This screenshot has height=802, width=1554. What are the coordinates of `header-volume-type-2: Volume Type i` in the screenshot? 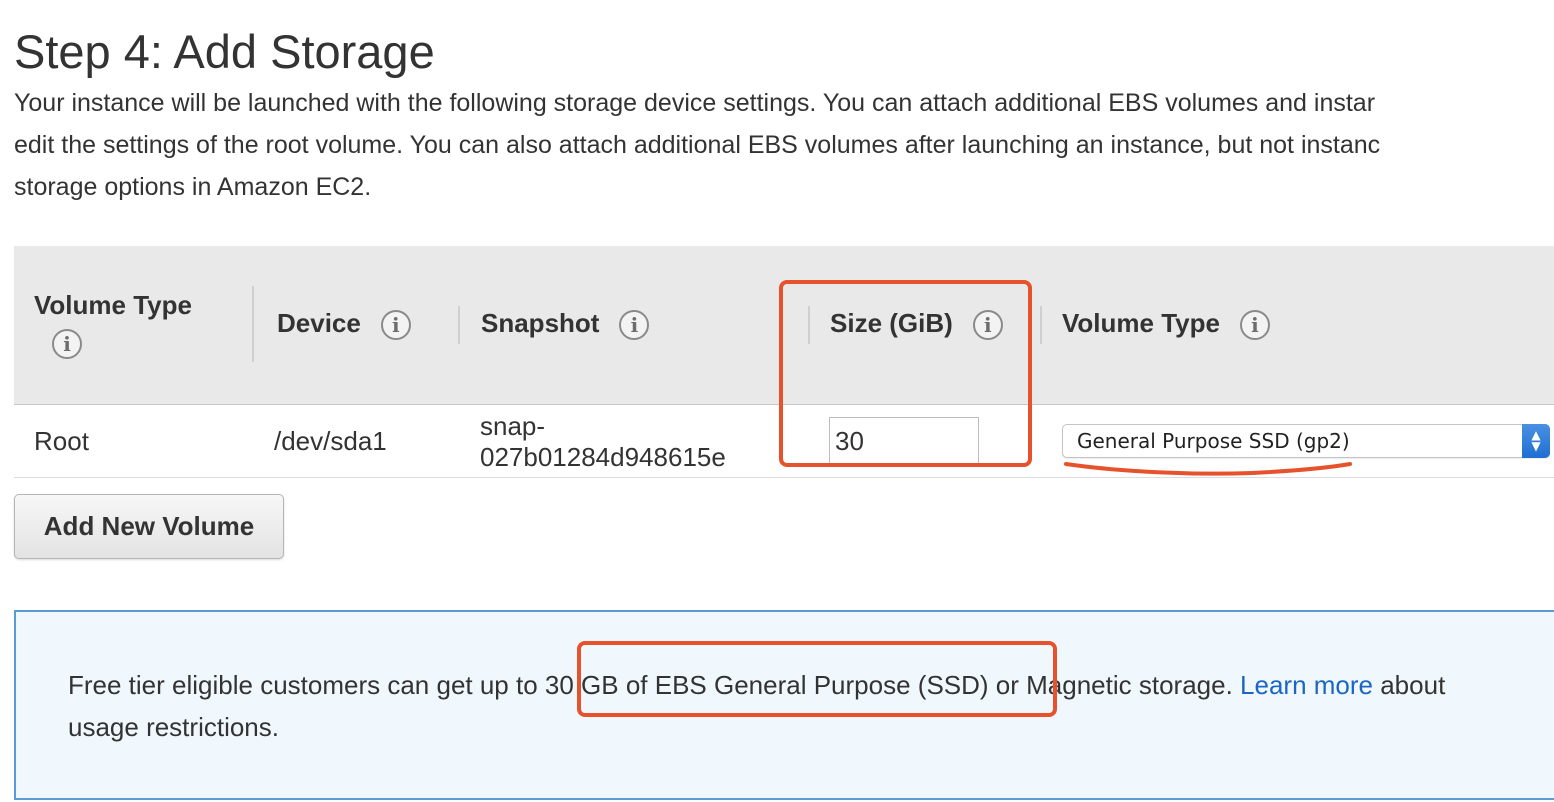 It's located at (1166, 324).